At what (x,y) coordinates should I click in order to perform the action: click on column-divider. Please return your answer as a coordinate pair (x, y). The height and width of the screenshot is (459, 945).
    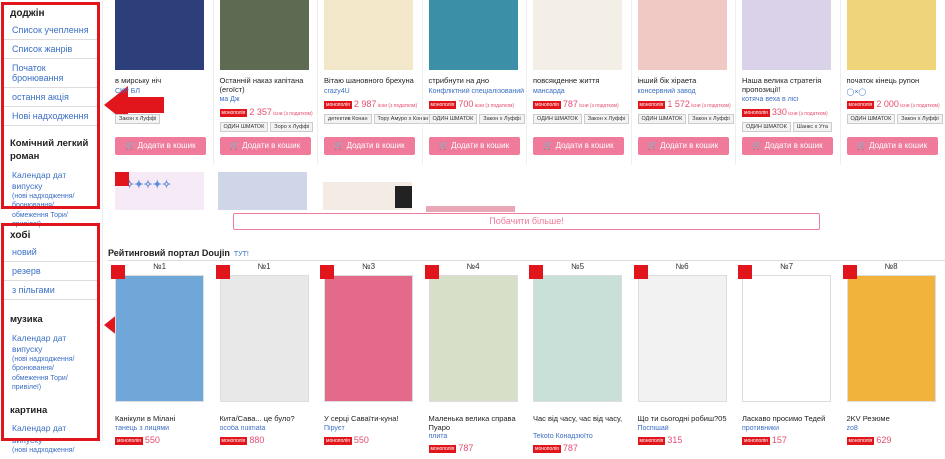
    Looking at the image, I should click on (840, 82).